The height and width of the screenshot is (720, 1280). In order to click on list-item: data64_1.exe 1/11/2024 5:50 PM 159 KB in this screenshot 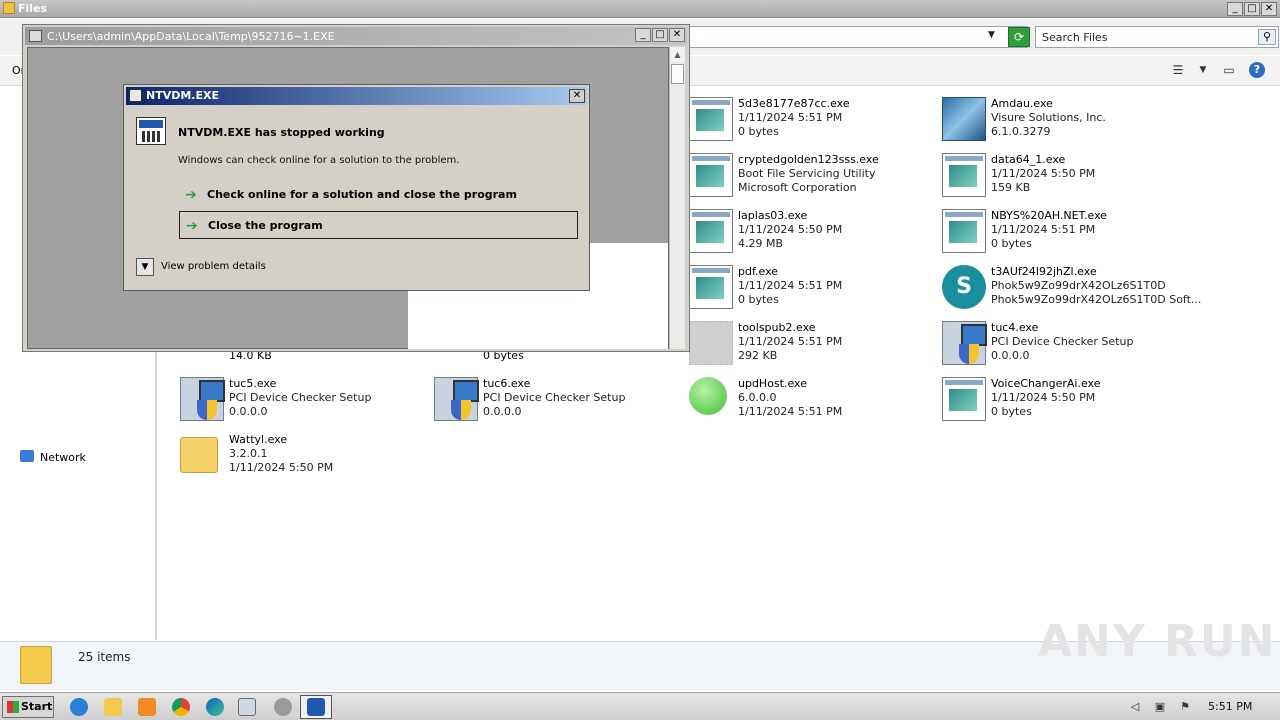, I will do `click(1067, 178)`.